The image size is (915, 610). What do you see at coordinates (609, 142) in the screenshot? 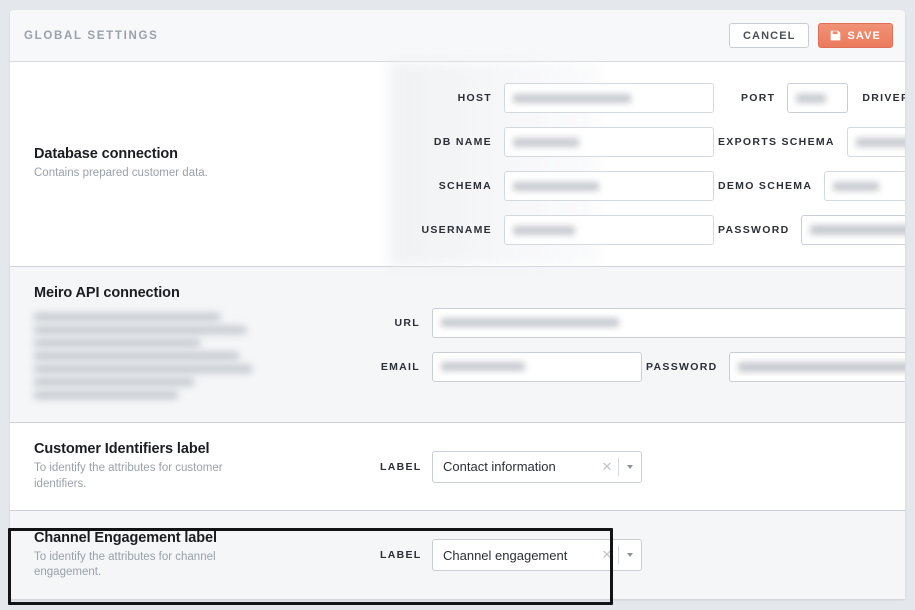
I see `dbname-input` at bounding box center [609, 142].